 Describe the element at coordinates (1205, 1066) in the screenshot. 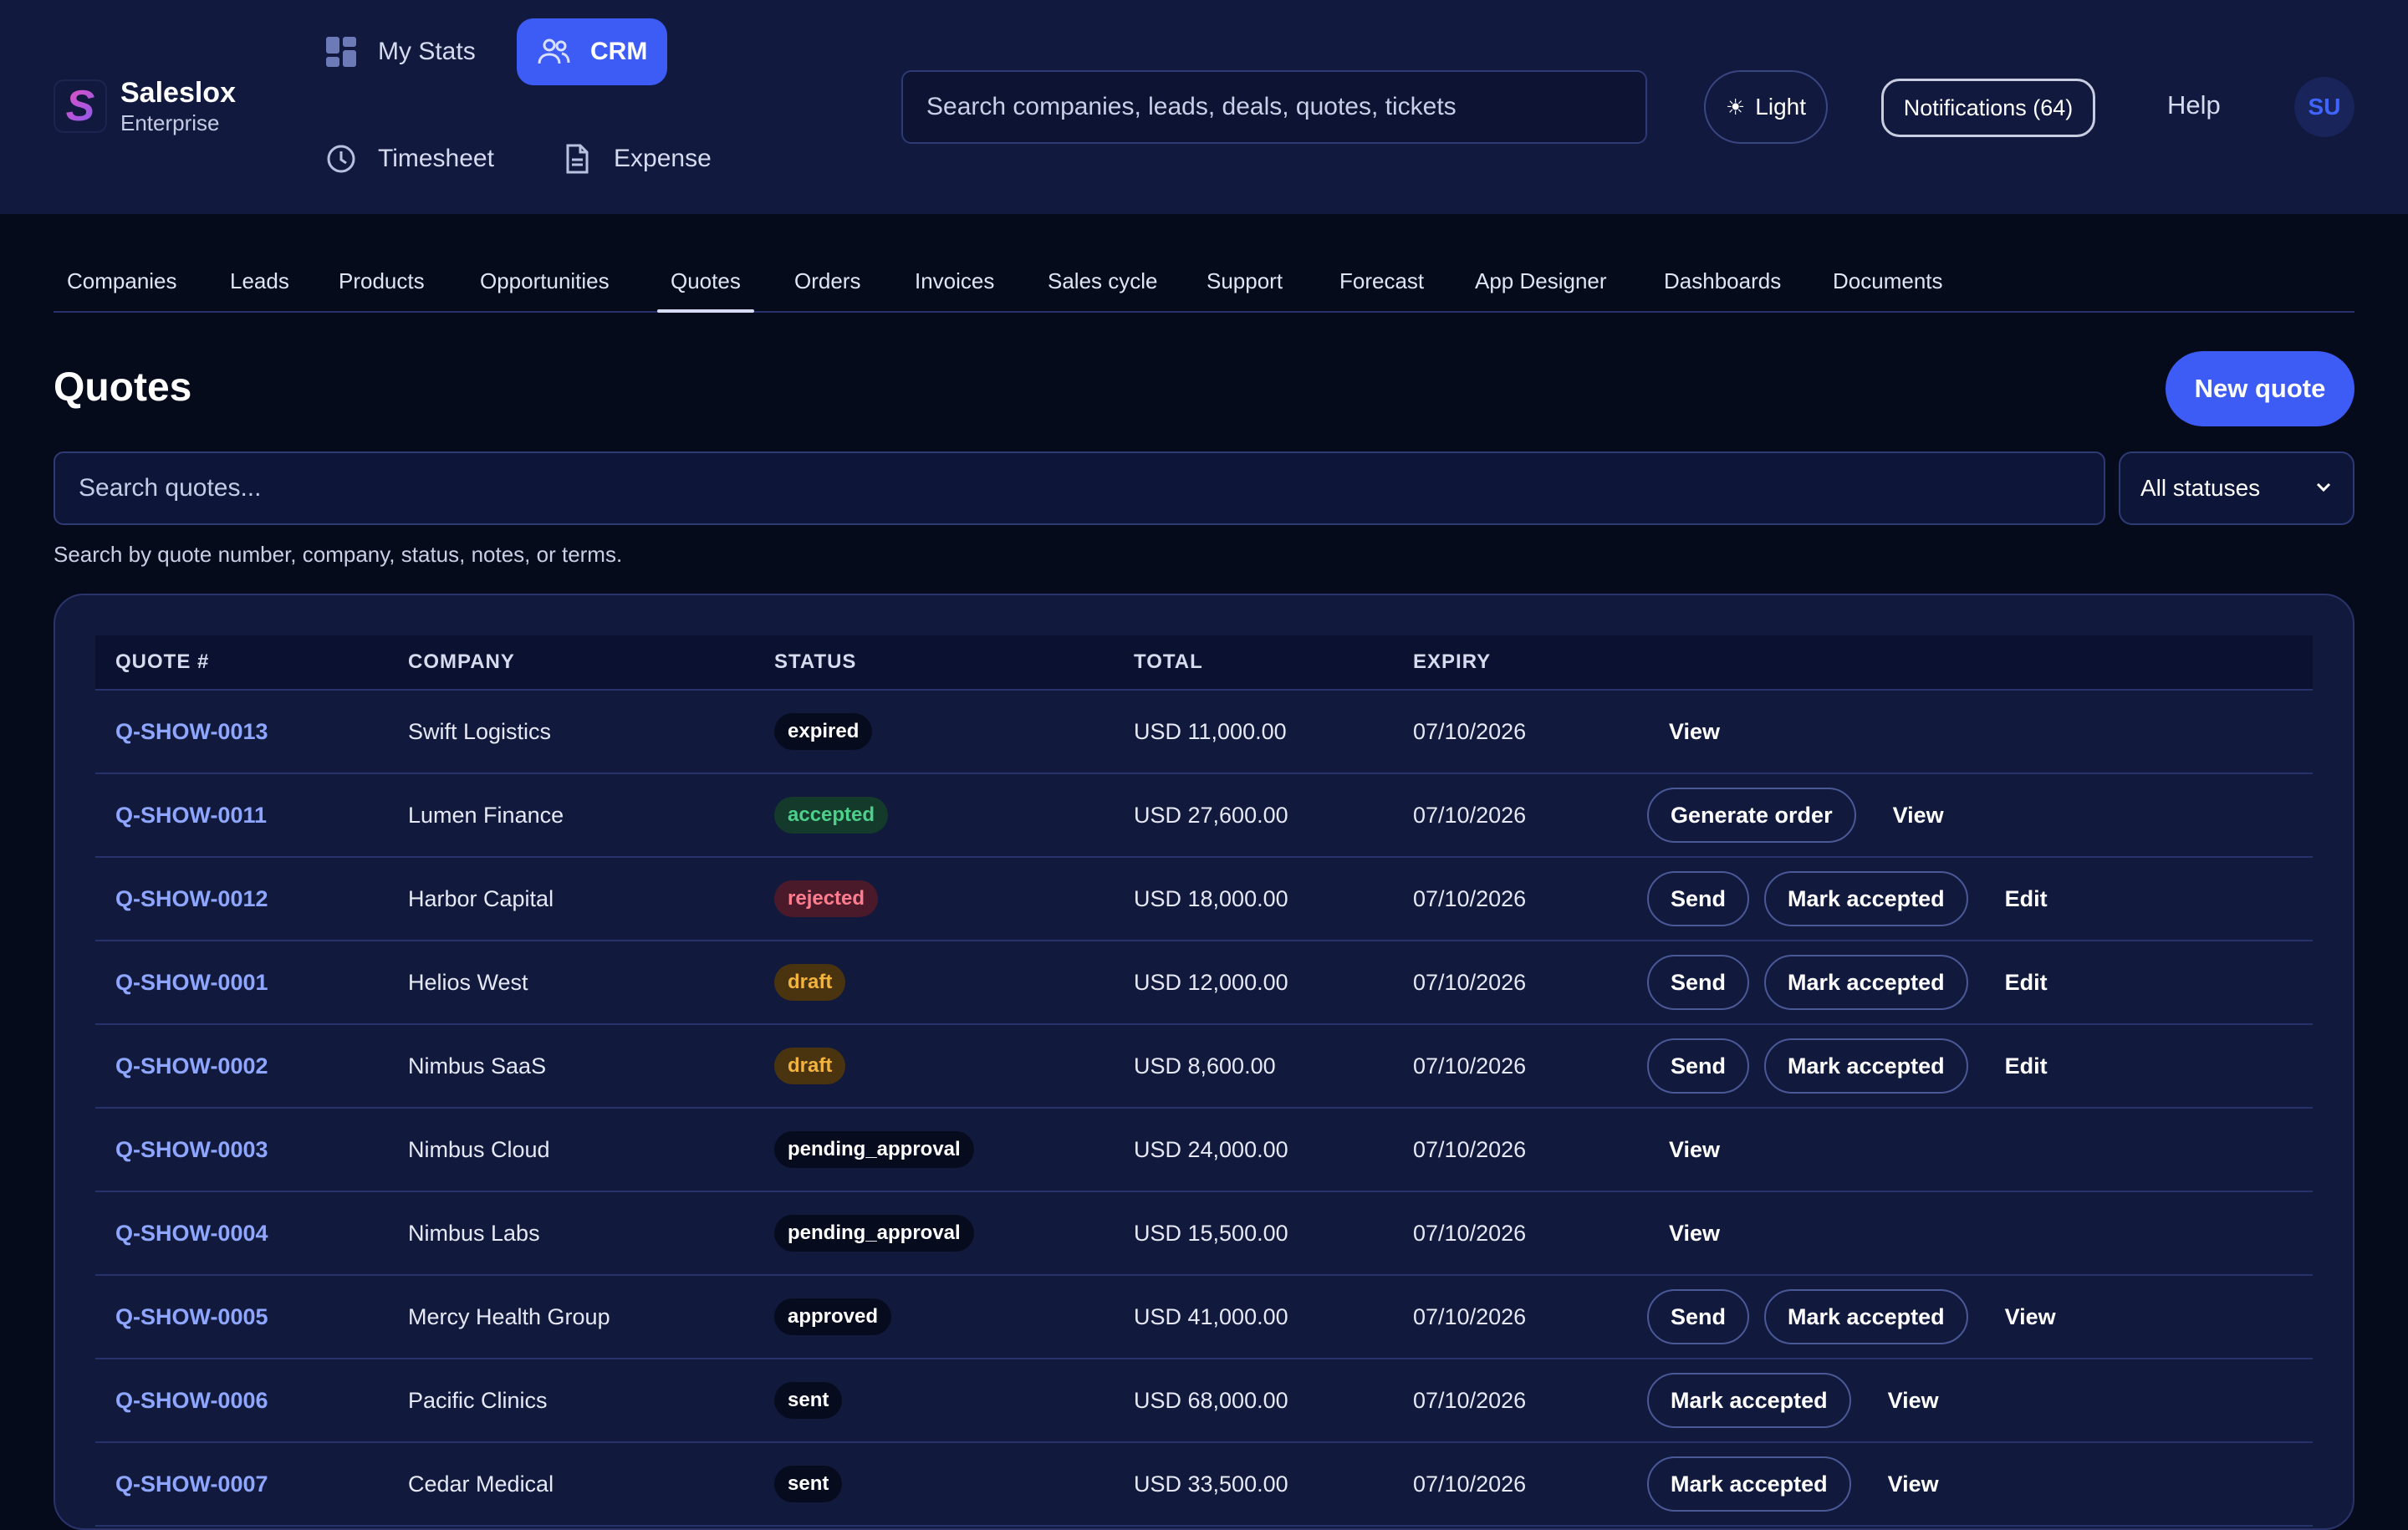

I see `total-cell: USD 8,600.00` at that location.